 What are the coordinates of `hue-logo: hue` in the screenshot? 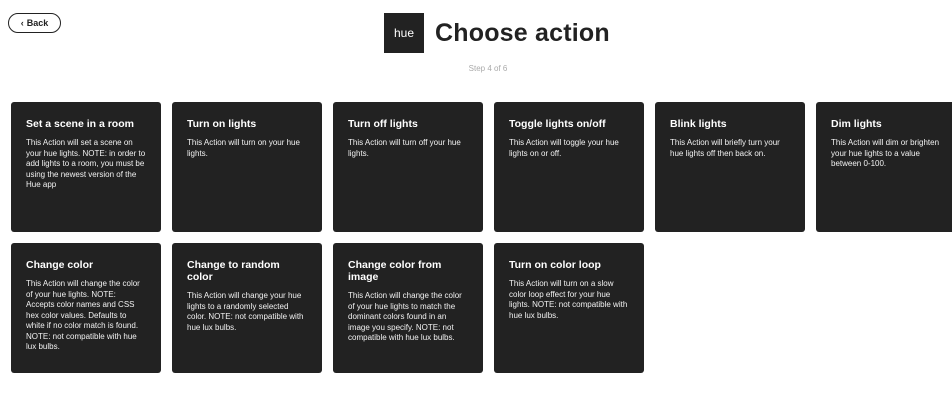 It's located at (404, 33).